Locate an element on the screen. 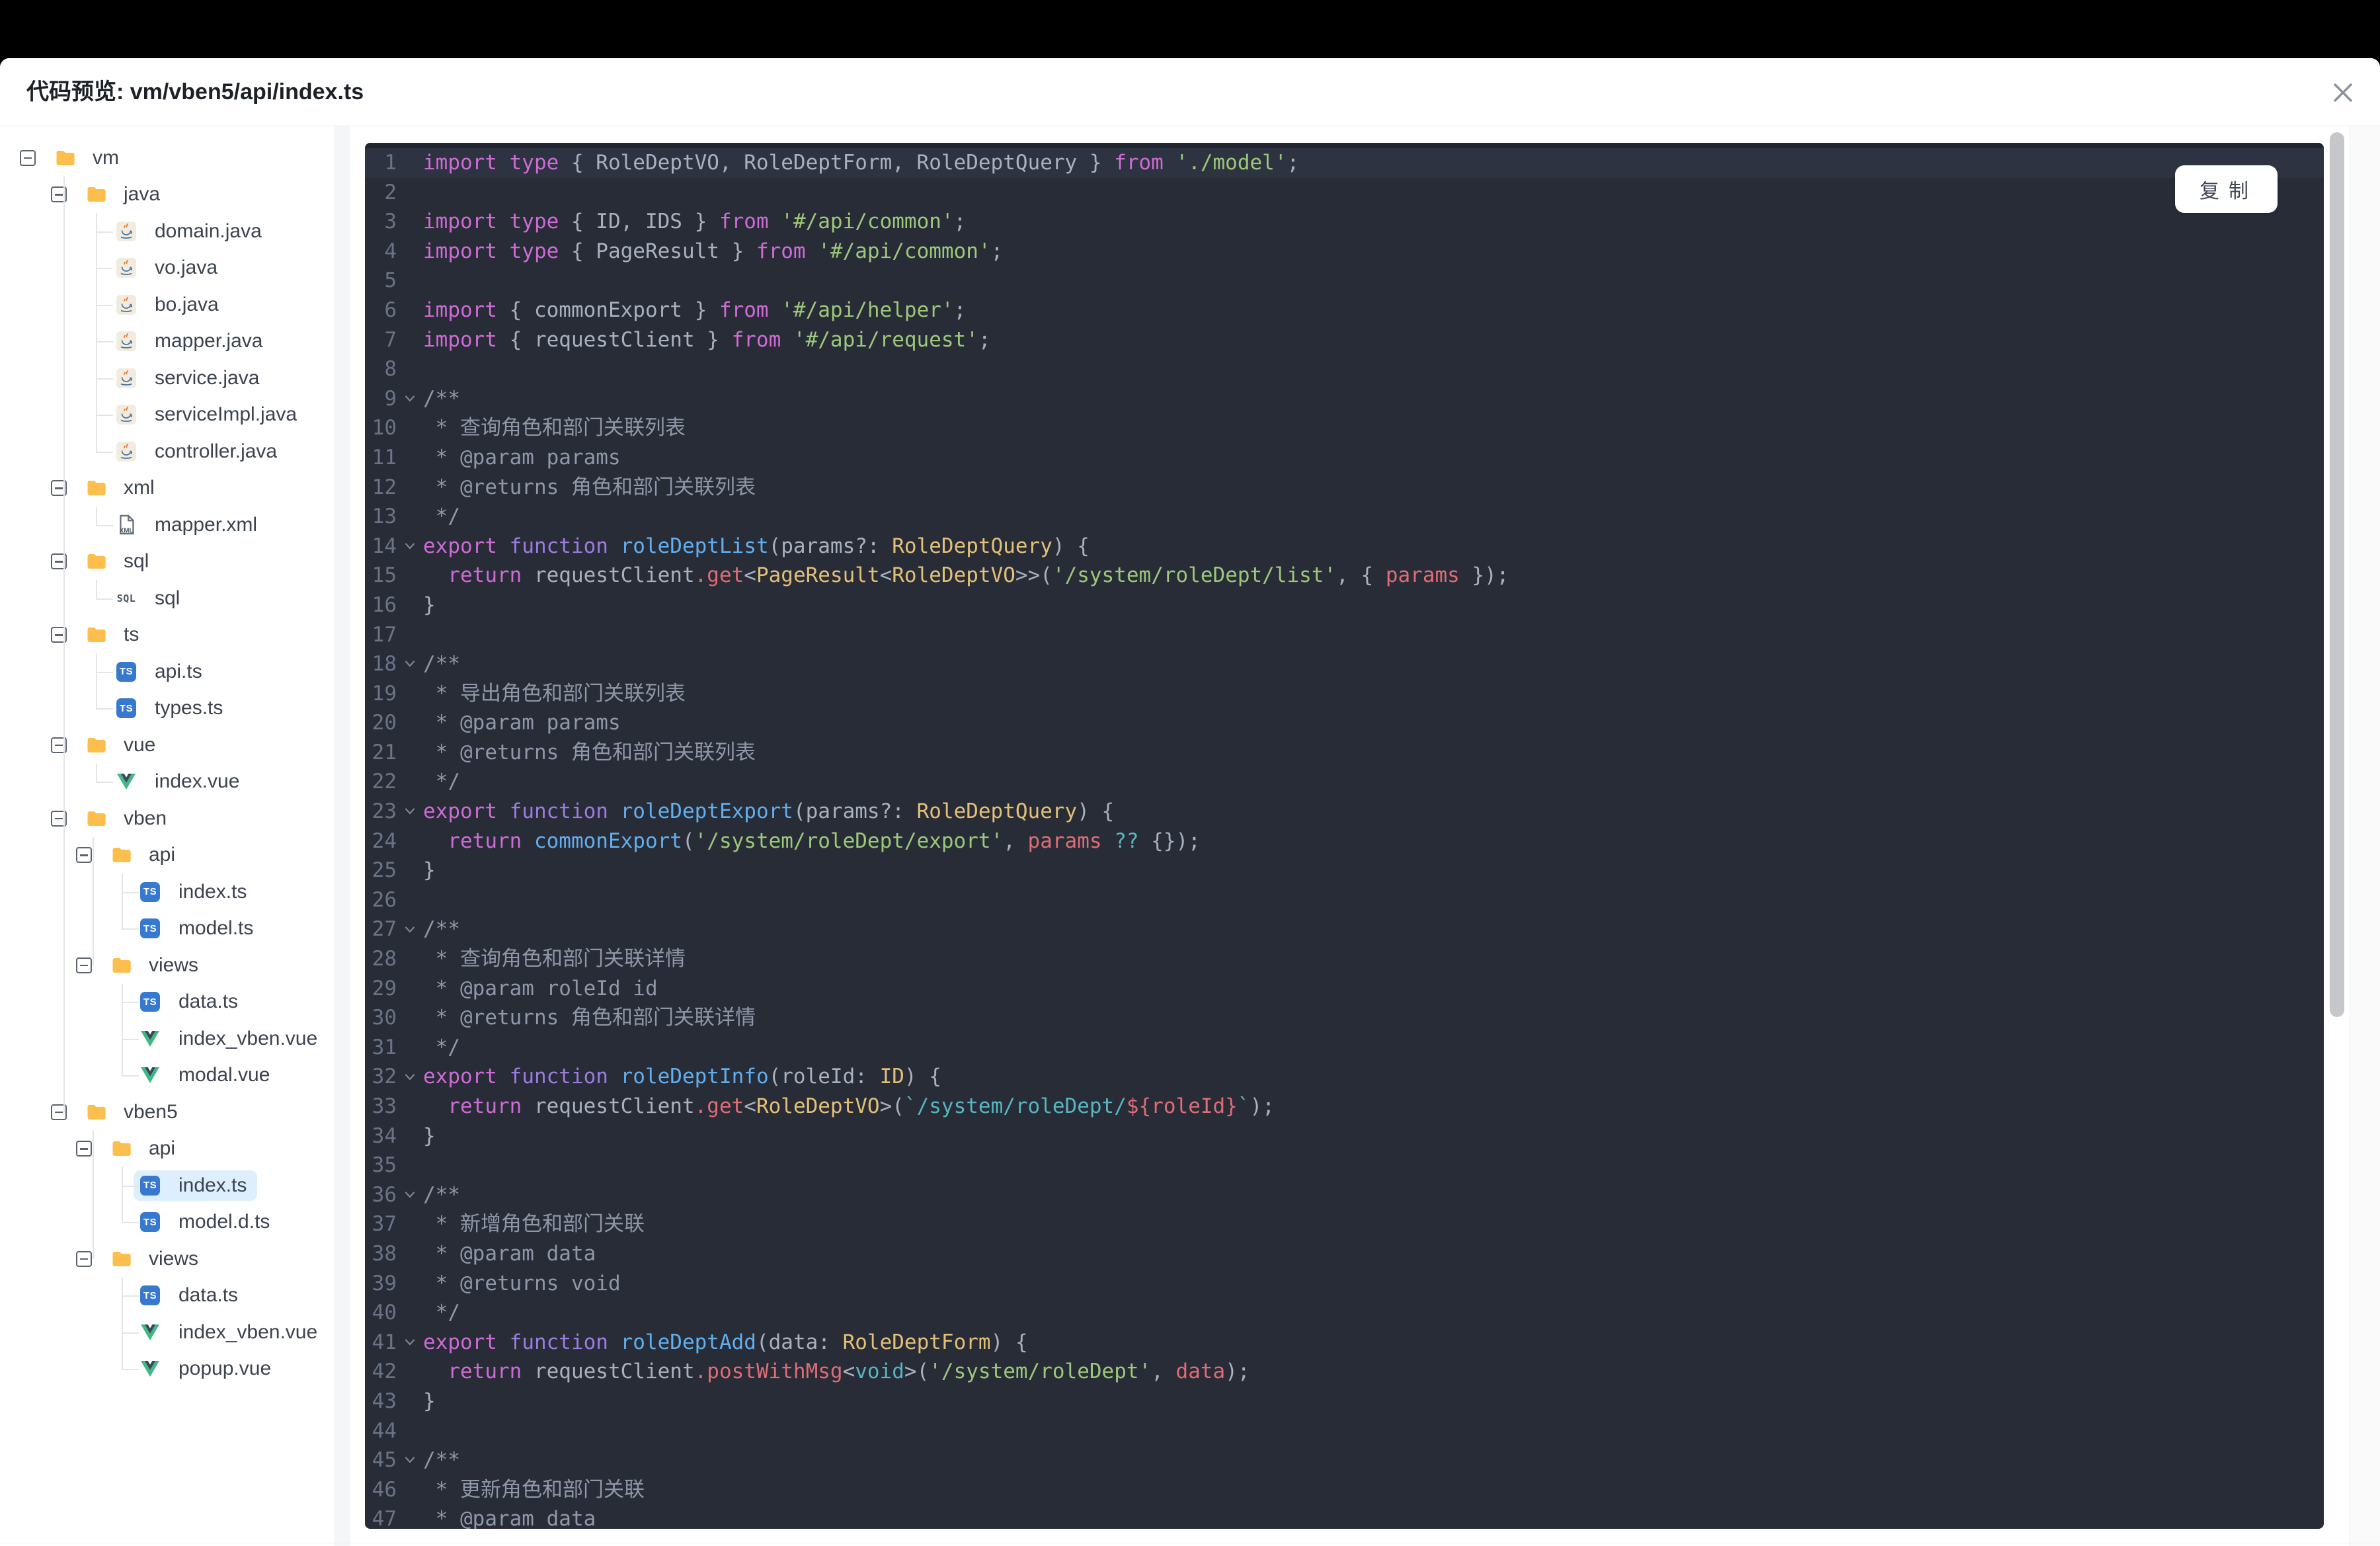 This screenshot has width=2380, height=1546. tree-item-bo-java: bo.java is located at coordinates (178, 304).